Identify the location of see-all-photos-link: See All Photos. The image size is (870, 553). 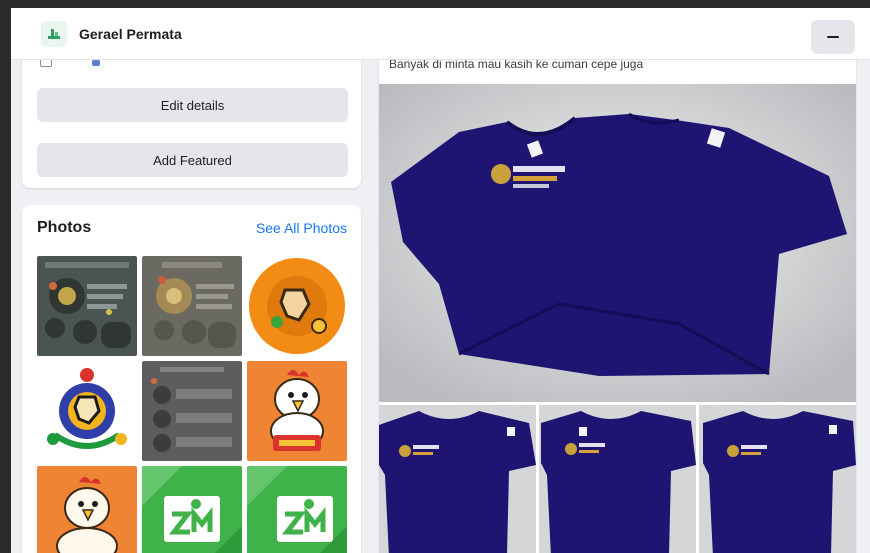
(301, 228).